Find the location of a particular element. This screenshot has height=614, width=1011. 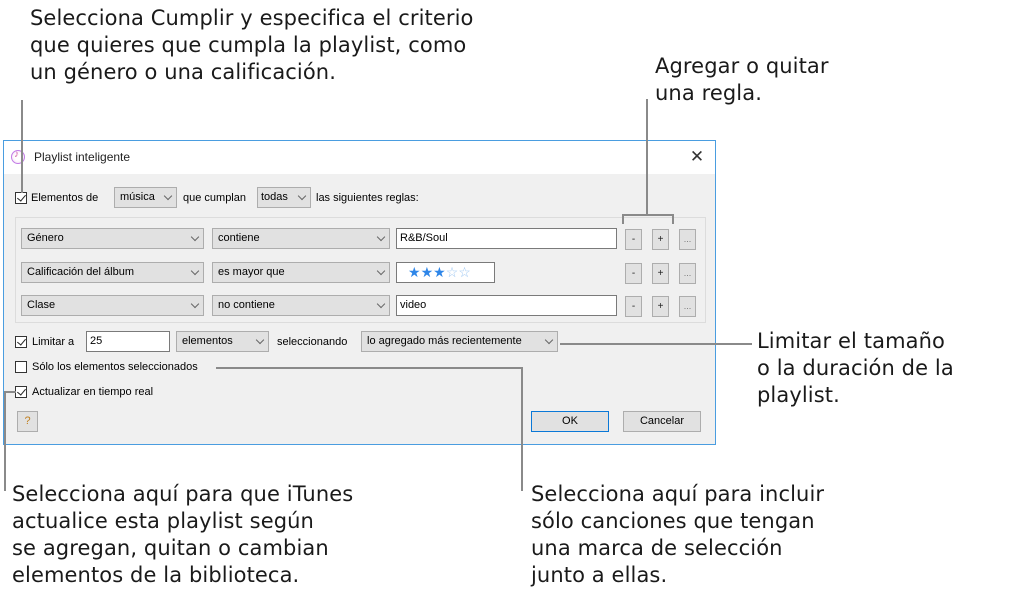

rule-field-value: Clase is located at coordinates (41, 305).